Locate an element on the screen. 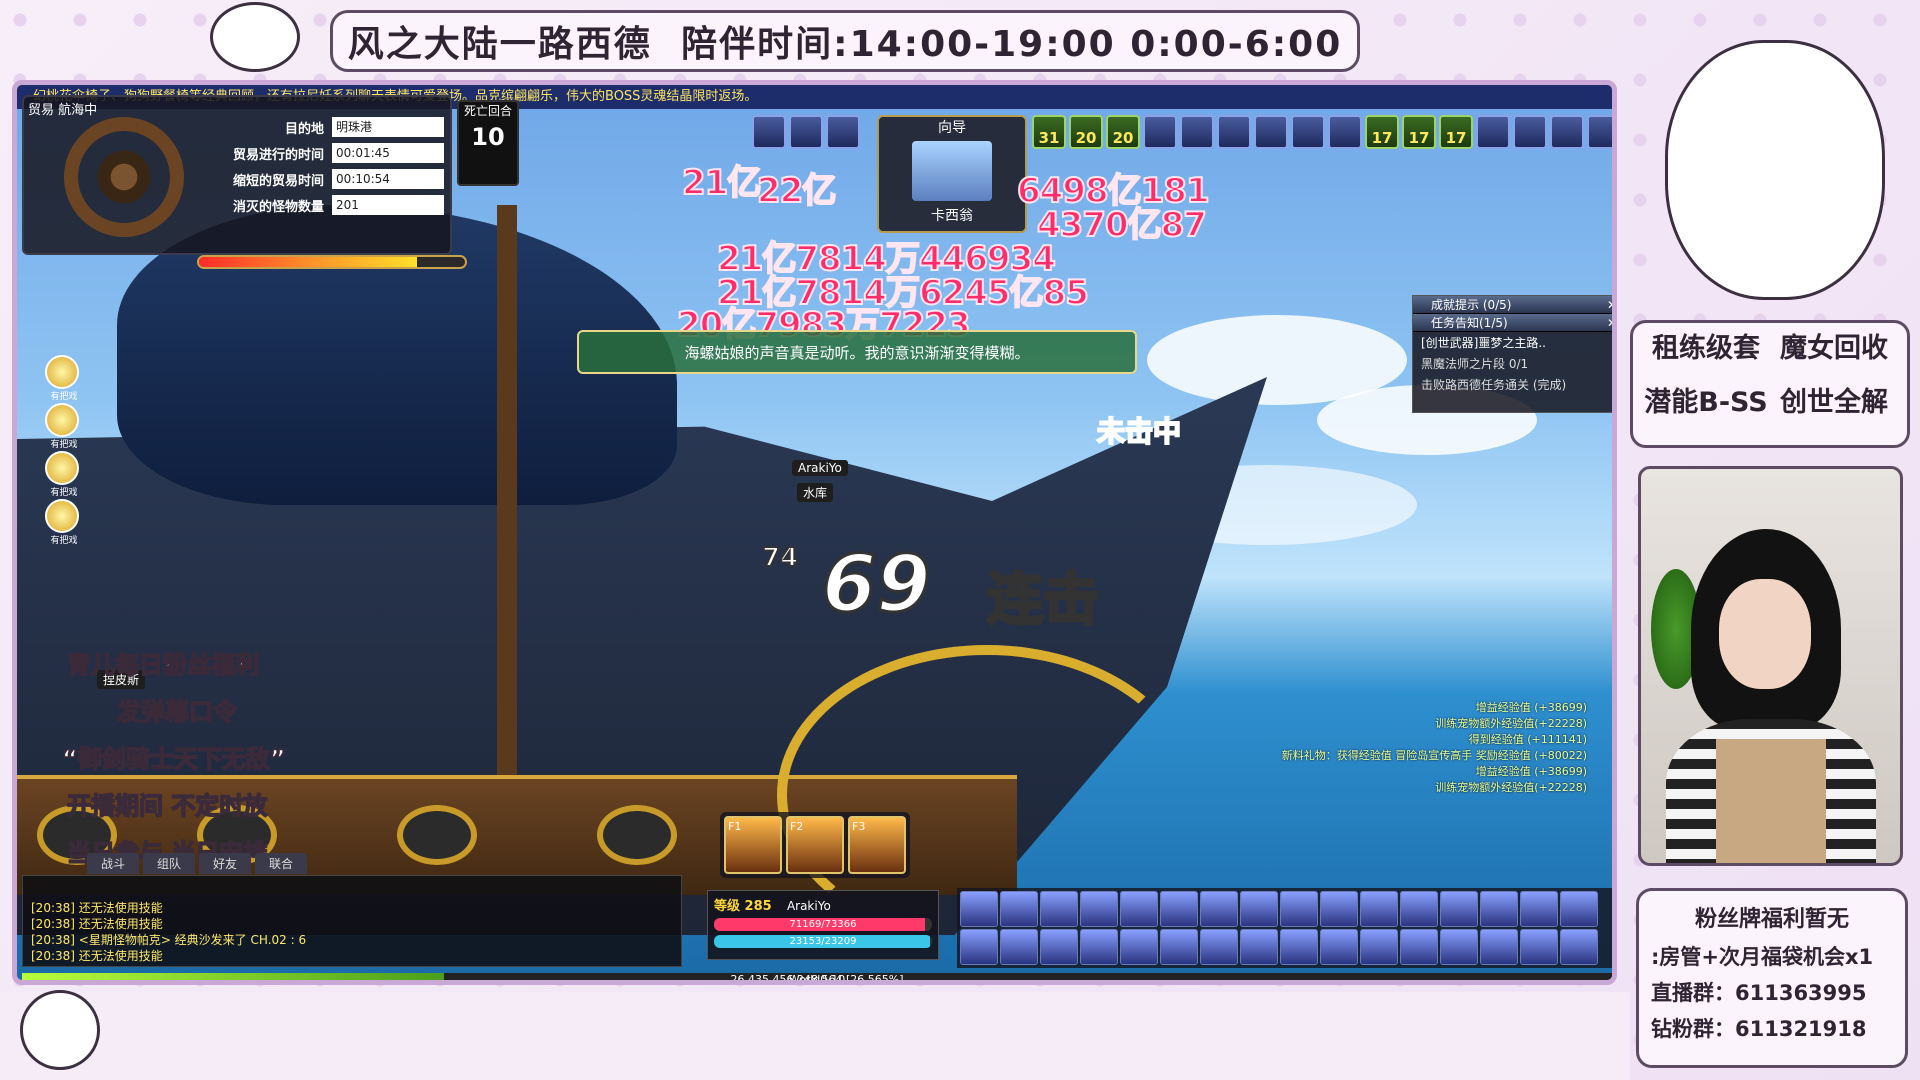 The height and width of the screenshot is (1080, 1920). stream-banner: 风之大陆一路西德 陪伴时间:14:00-19:00 0:00-6:00 is located at coordinates (845, 41).